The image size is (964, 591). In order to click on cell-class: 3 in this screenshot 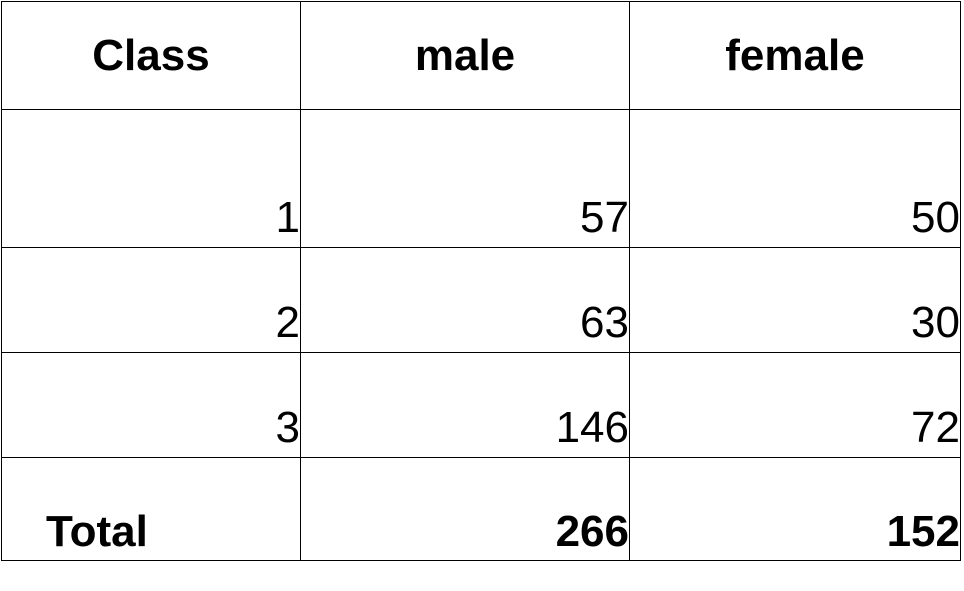, I will do `click(151, 405)`.